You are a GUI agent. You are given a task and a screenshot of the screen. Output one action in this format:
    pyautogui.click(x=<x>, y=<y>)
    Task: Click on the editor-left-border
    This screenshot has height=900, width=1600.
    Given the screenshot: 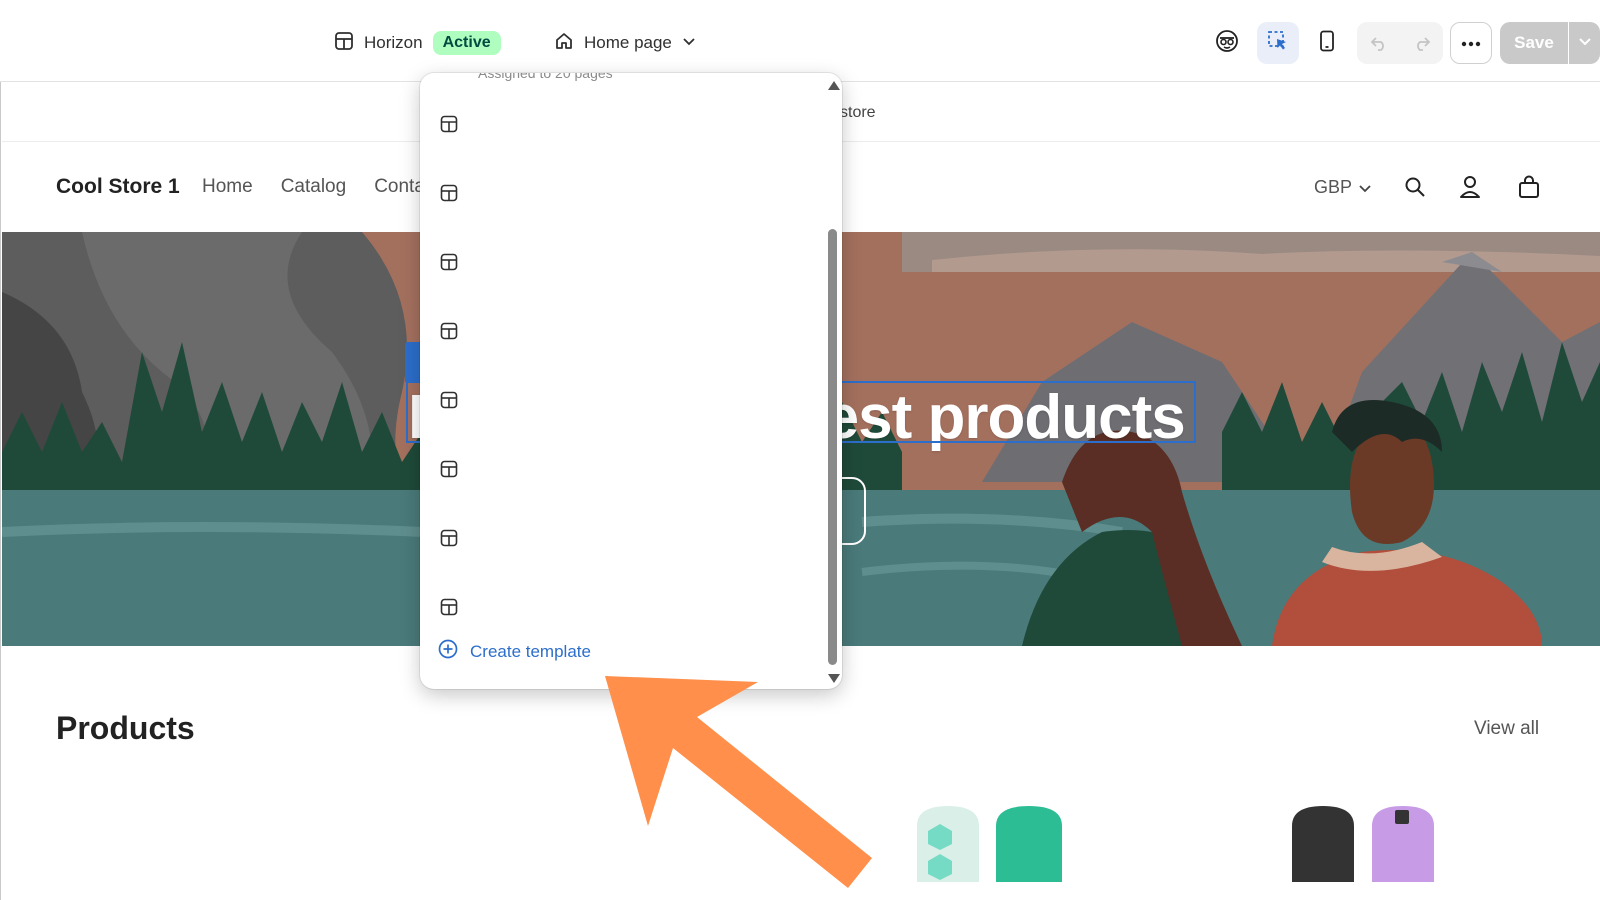 What is the action you would take?
    pyautogui.click(x=0, y=450)
    